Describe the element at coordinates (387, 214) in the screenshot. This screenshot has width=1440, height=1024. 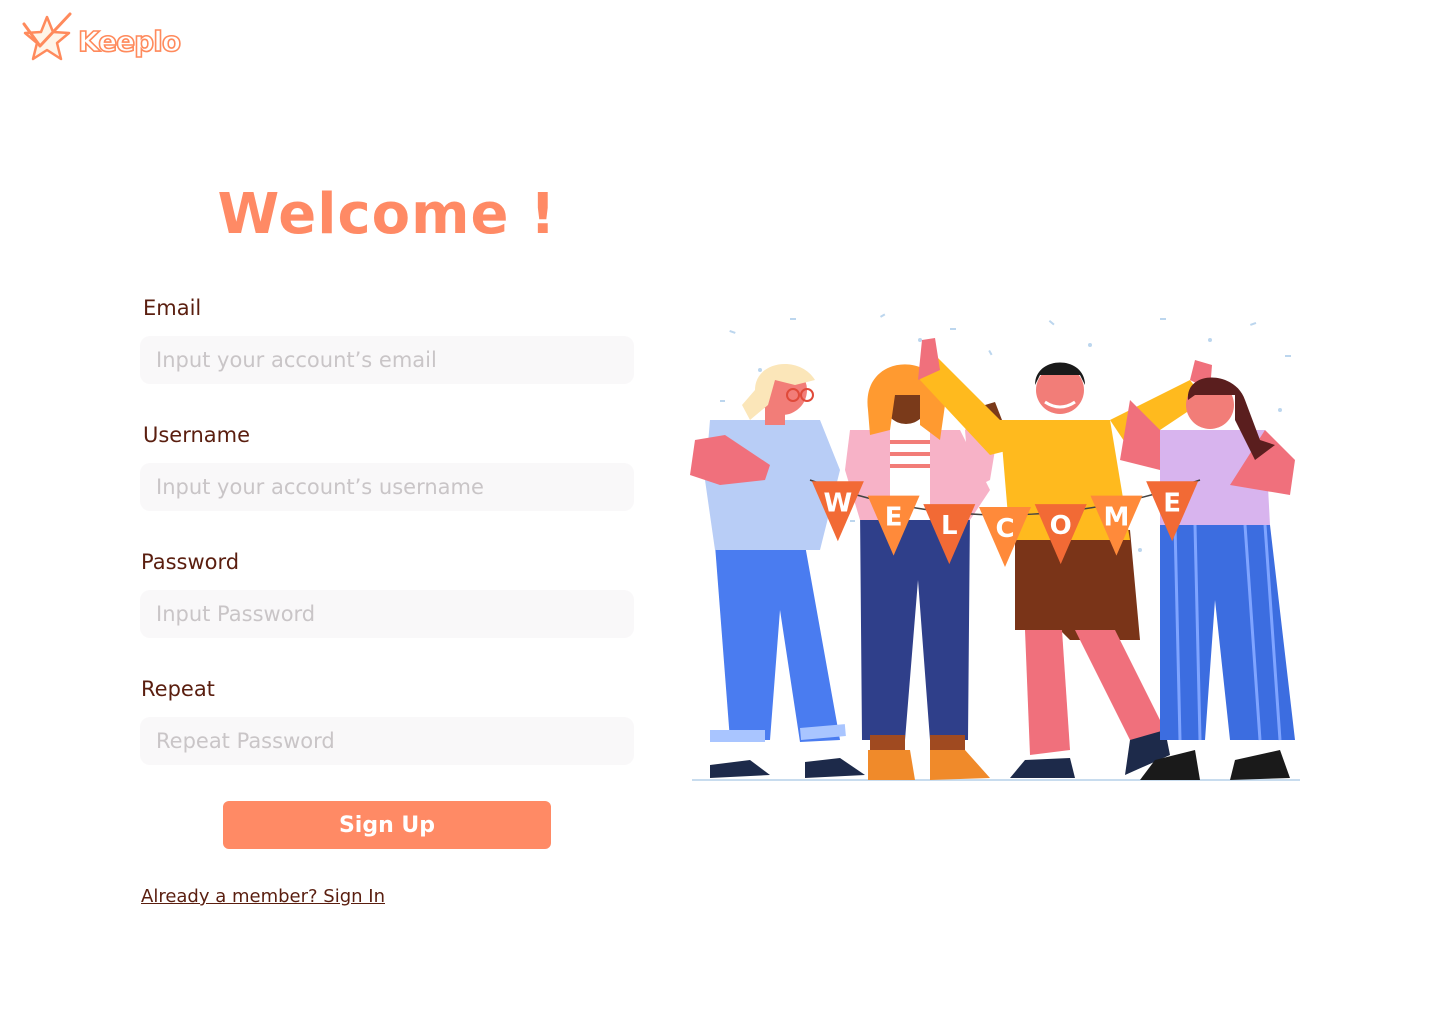
I see `page-title: Welcome !` at that location.